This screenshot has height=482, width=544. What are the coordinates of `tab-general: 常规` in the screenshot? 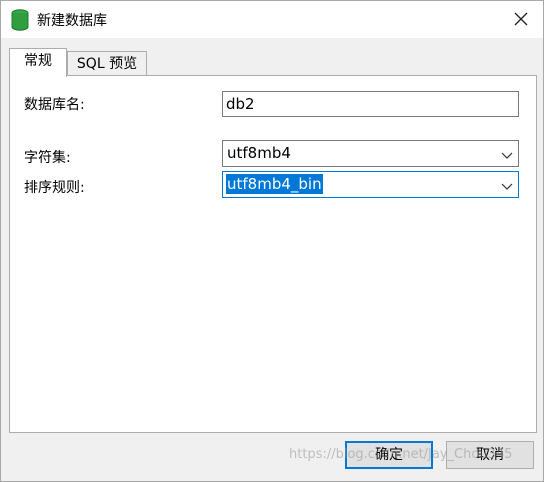 It's located at (38, 62).